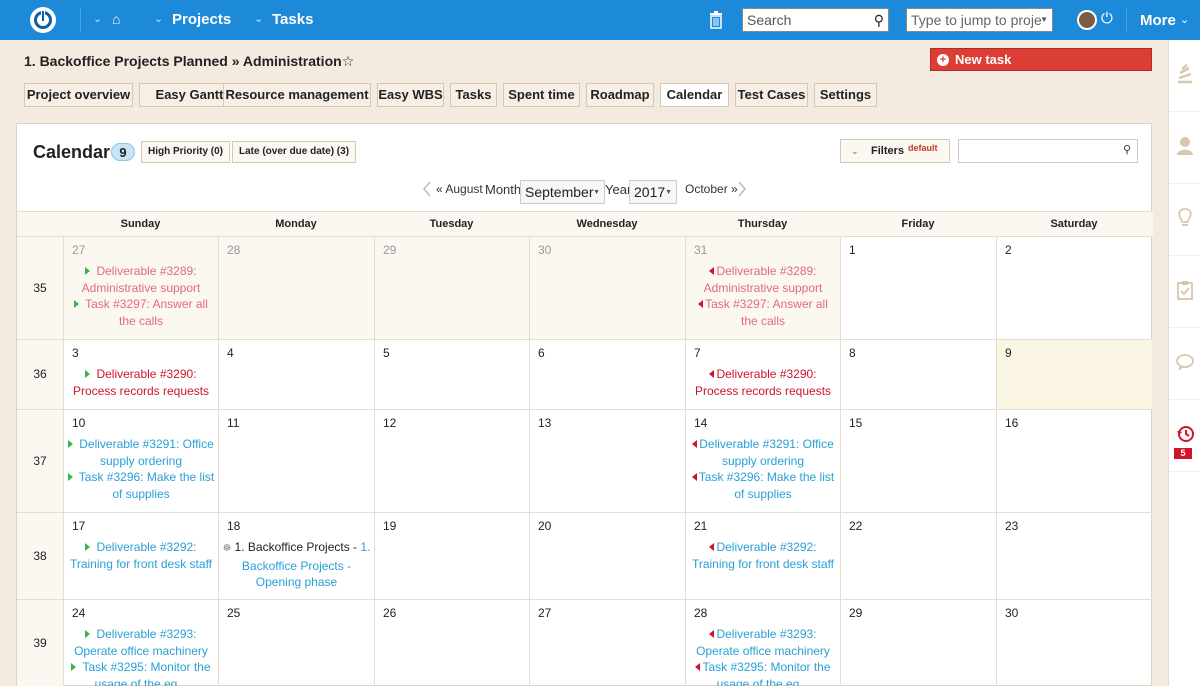 The height and width of the screenshot is (686, 1200). Describe the element at coordinates (186, 152) in the screenshot. I see `high-priority-filter: High Priority (0)` at that location.